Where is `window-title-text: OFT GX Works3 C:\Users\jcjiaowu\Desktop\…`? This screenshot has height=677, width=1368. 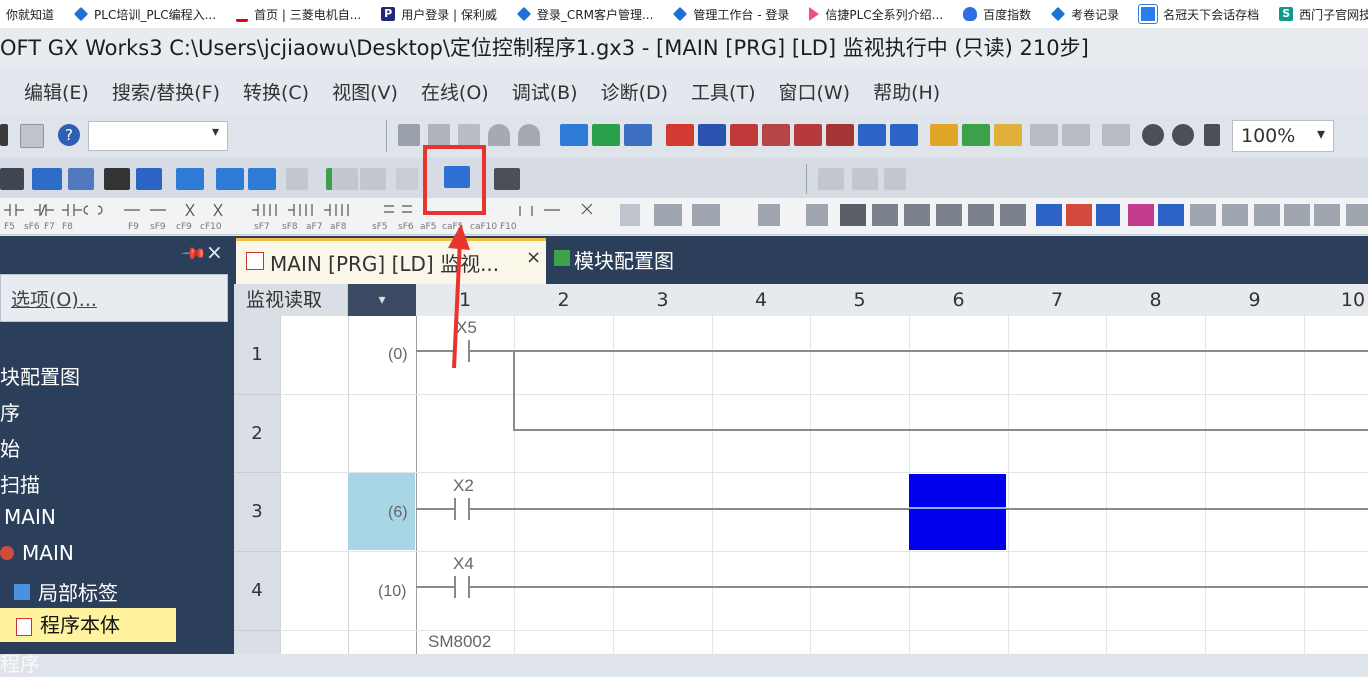
window-title-text: OFT GX Works3 C:\Users\jcjiaowu\Desktop\… is located at coordinates (544, 48).